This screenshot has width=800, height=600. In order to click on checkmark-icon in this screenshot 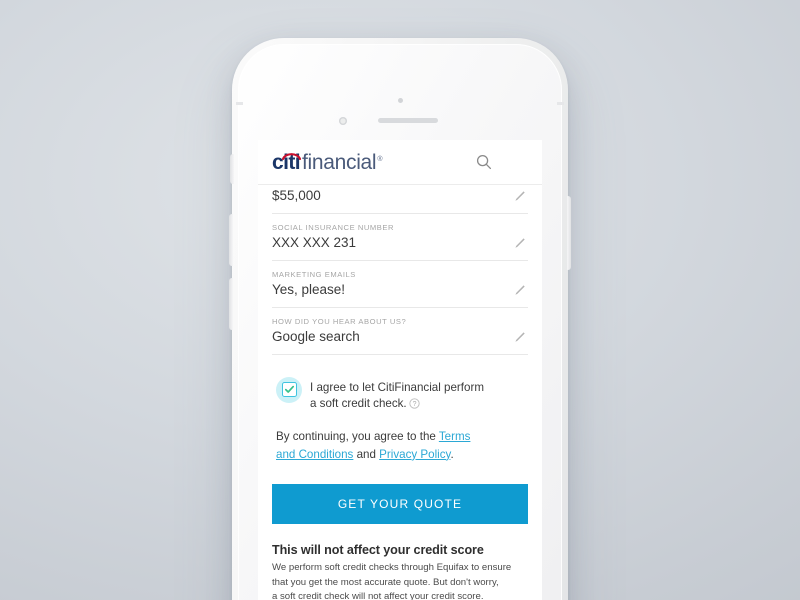, I will do `click(289, 389)`.